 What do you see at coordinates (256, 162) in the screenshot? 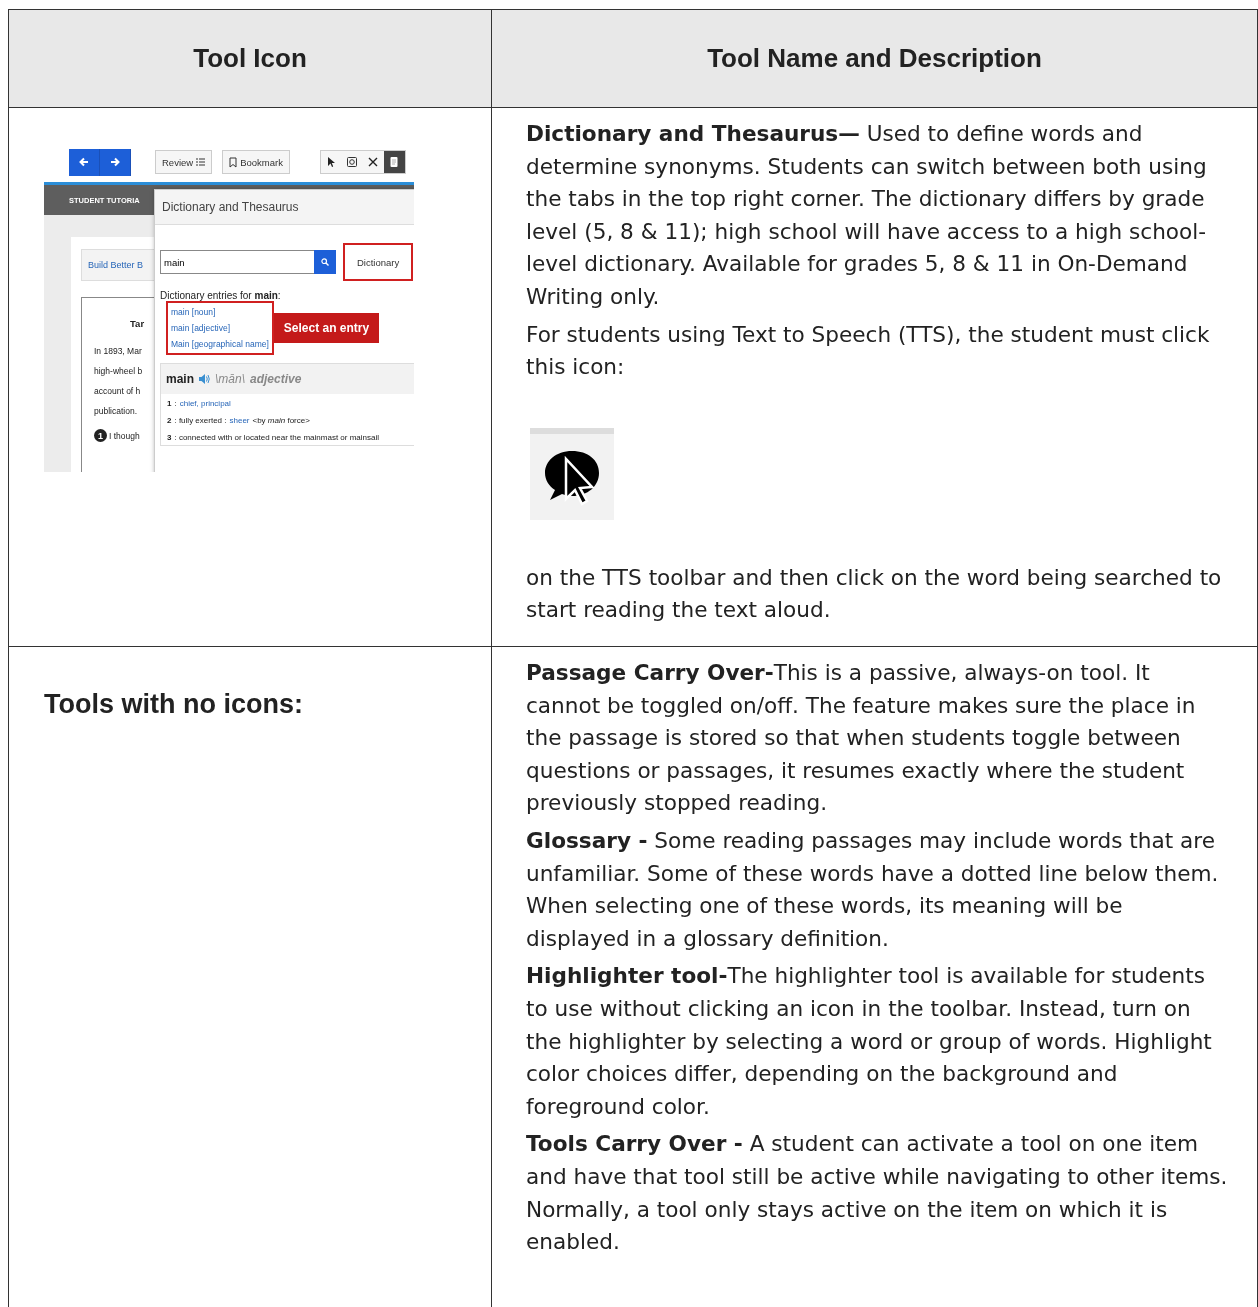
I see `bookmark-button: Bookmark` at bounding box center [256, 162].